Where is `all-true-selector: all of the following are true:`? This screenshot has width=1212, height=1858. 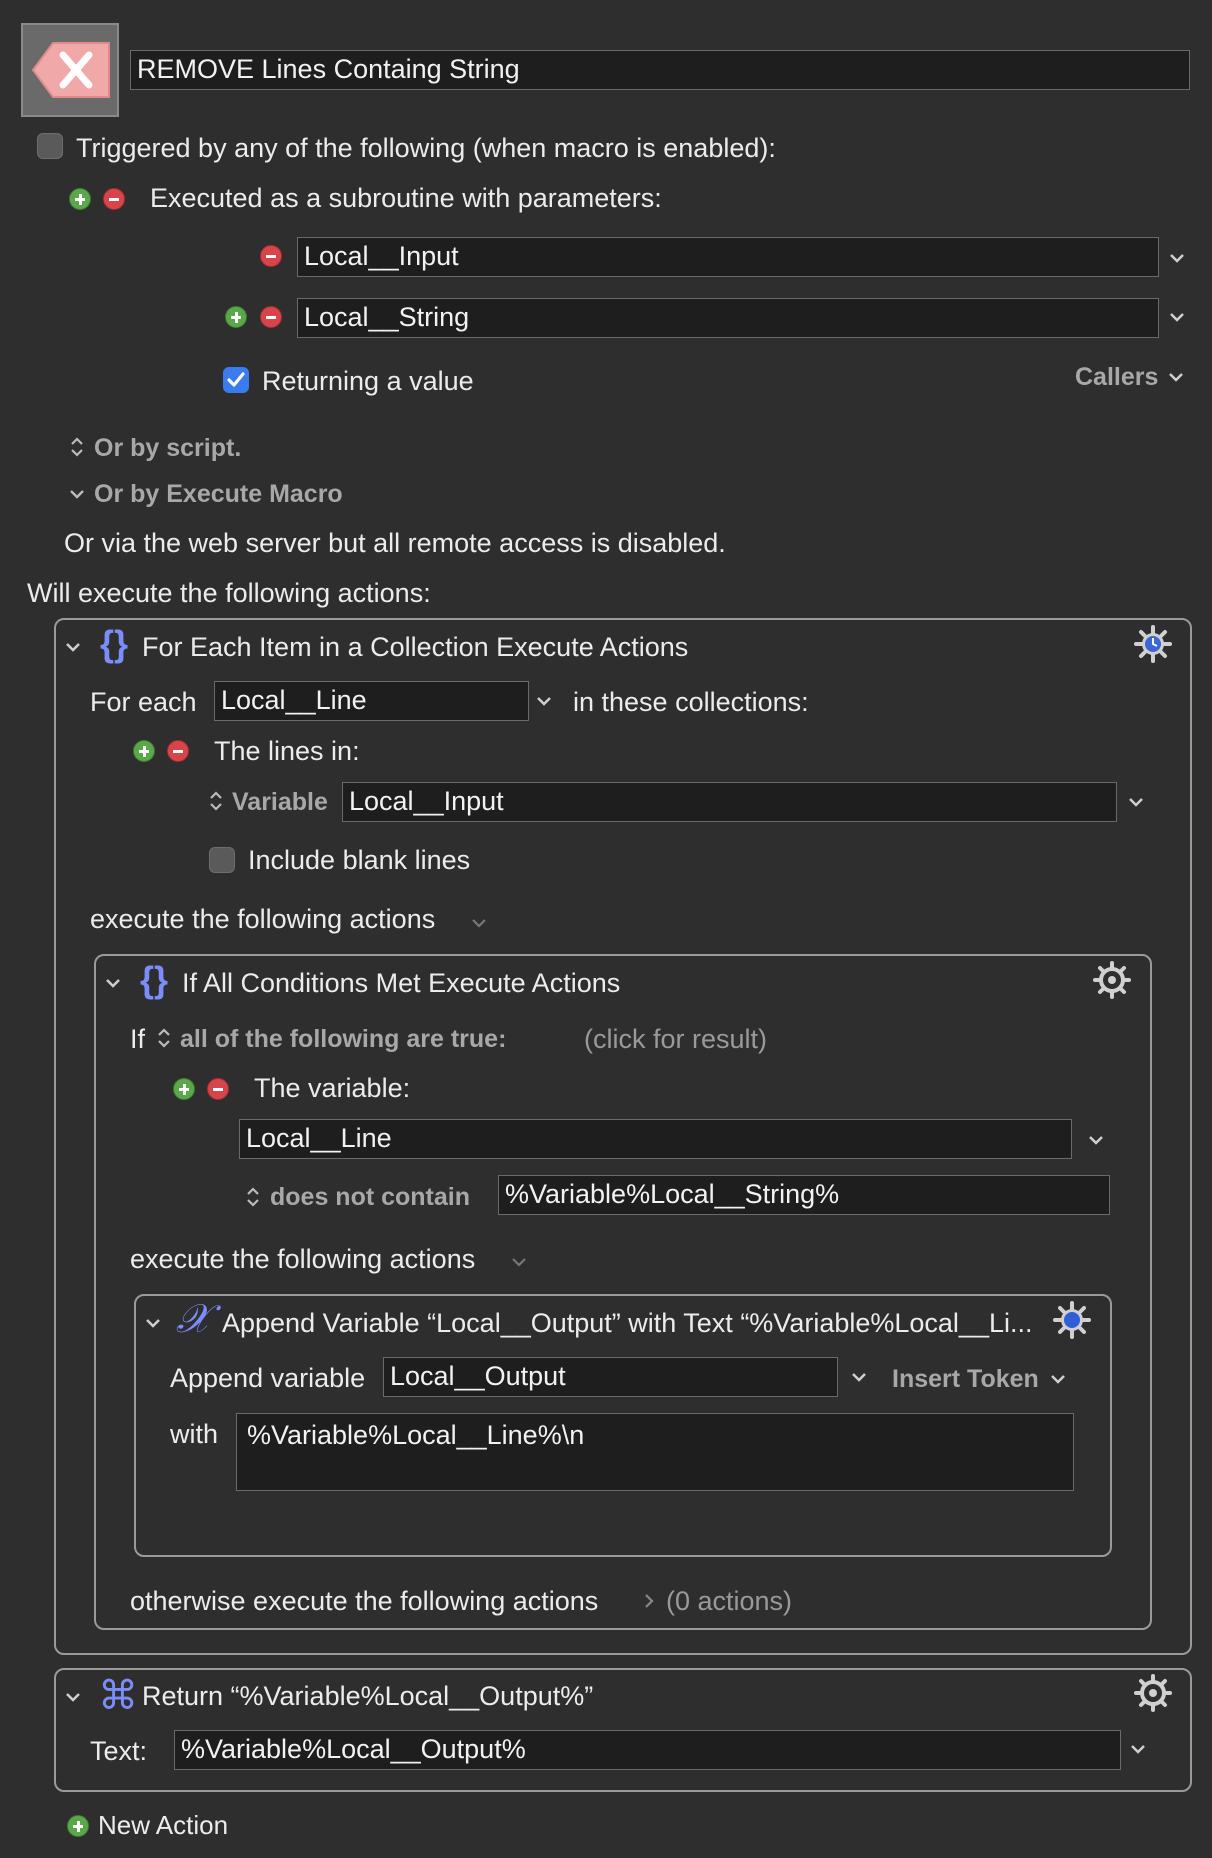
all-true-selector: all of the following are true: is located at coordinates (343, 1039).